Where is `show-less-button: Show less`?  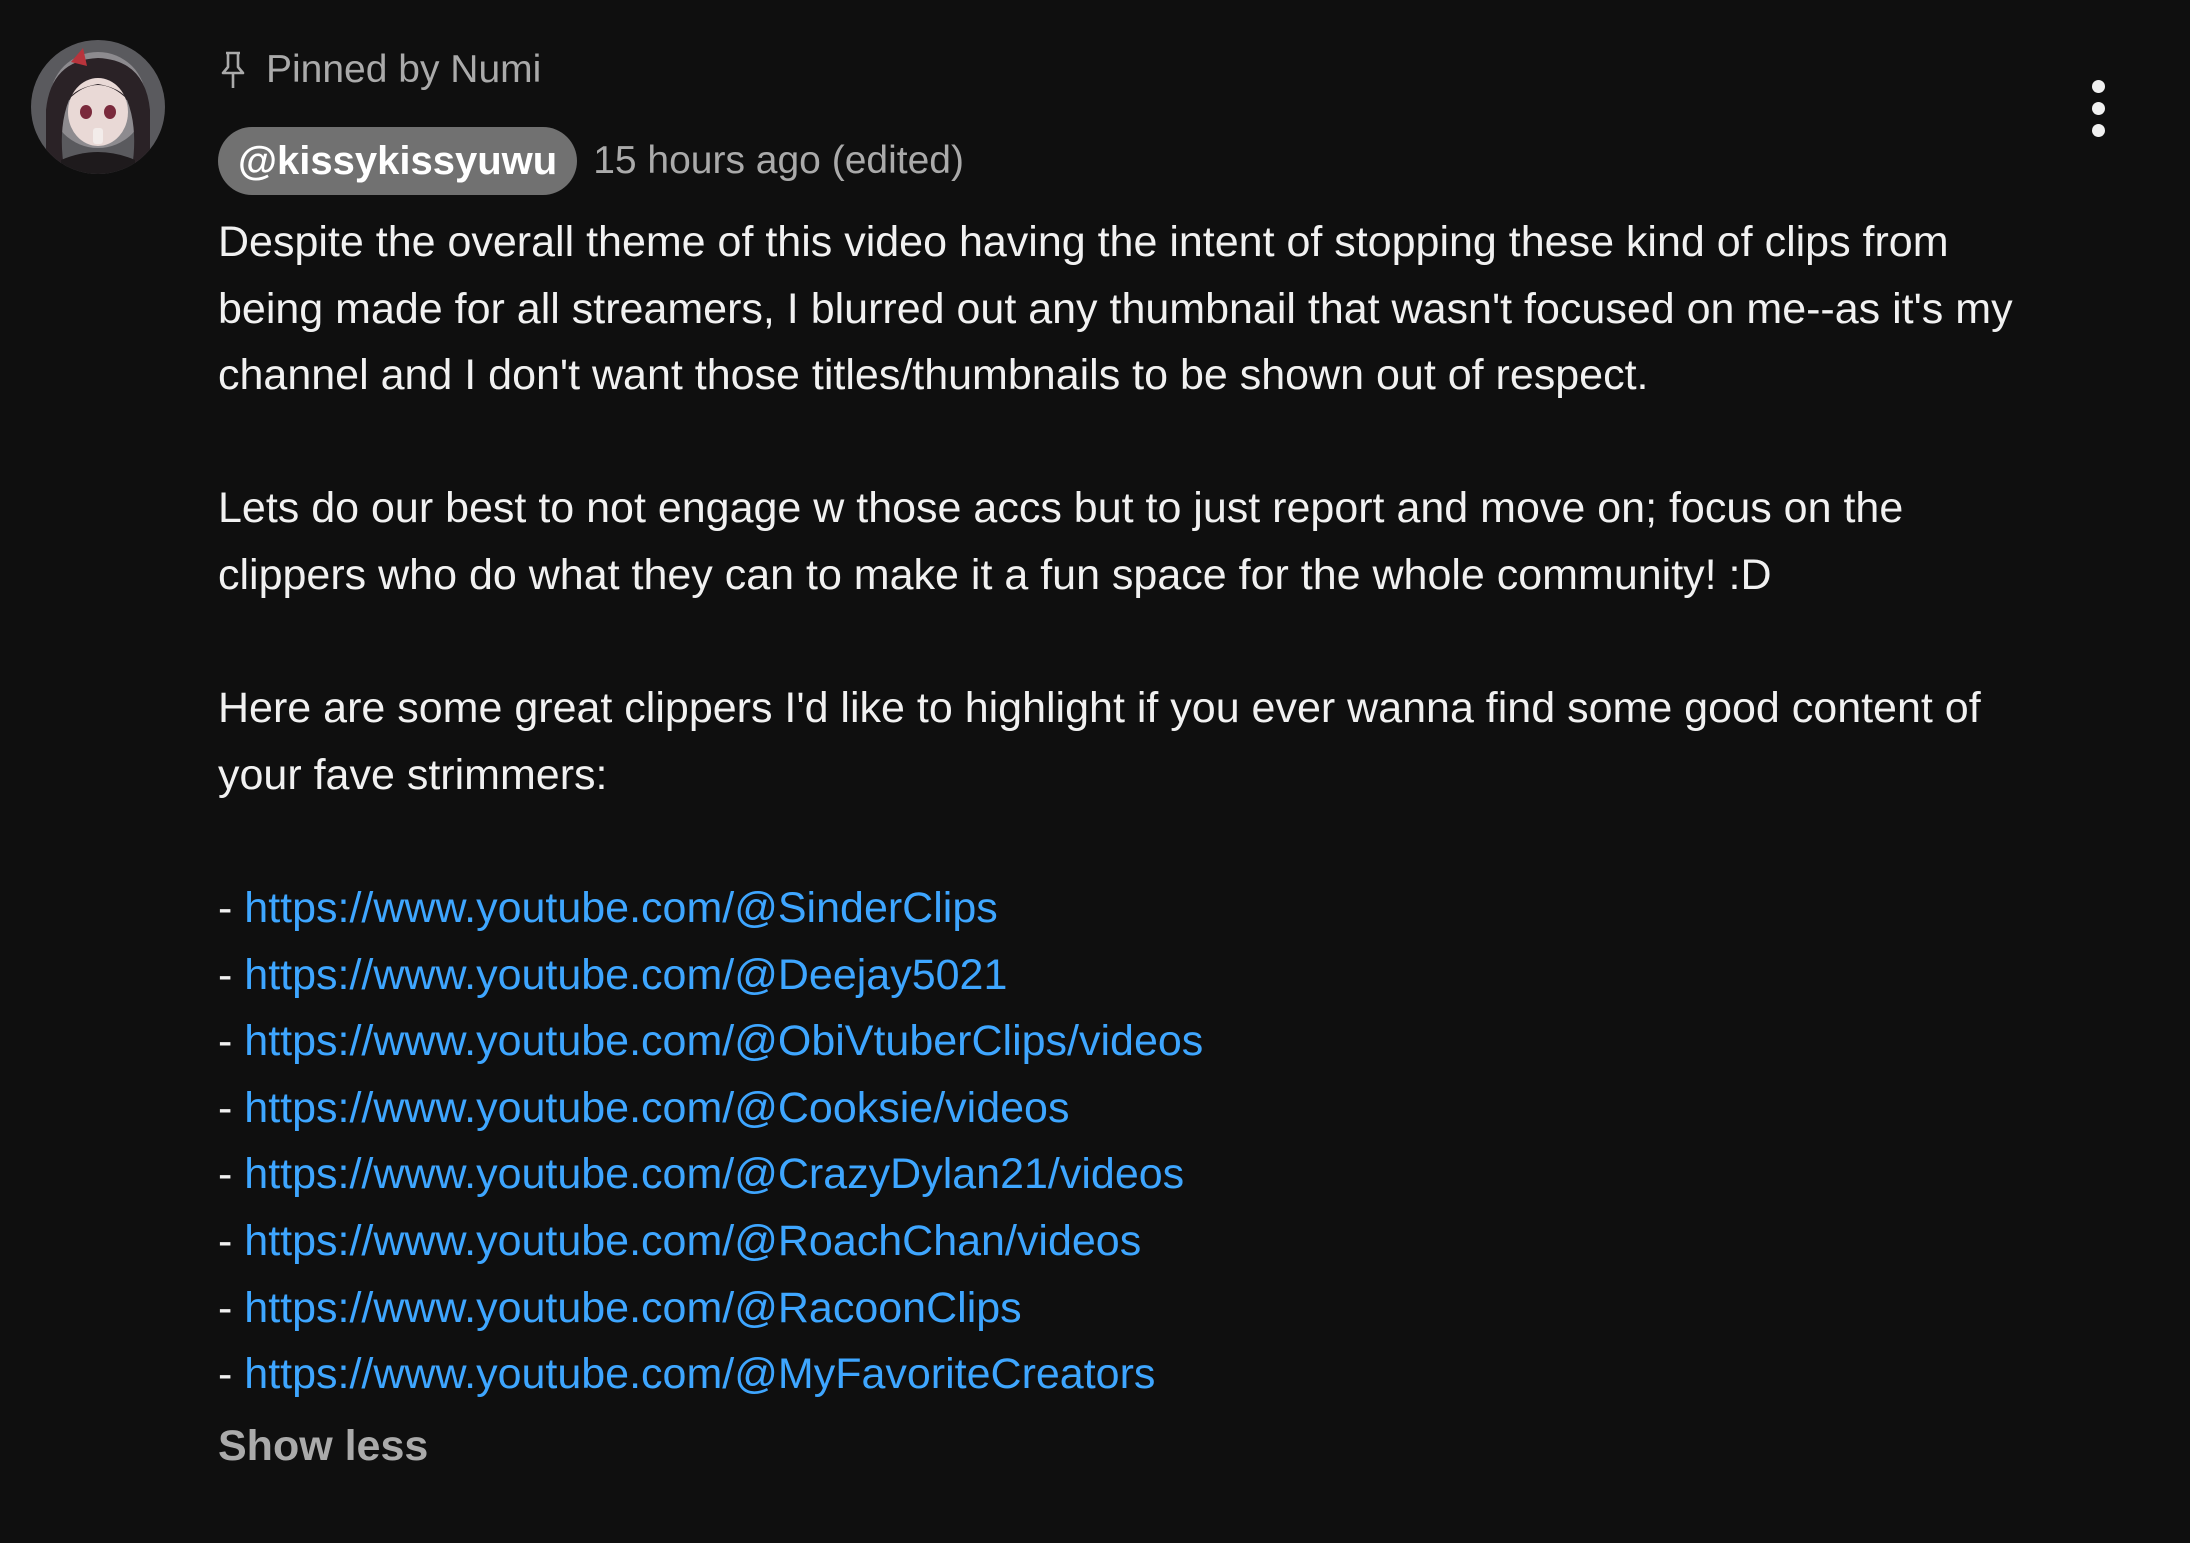 show-less-button: Show less is located at coordinates (1118, 1446).